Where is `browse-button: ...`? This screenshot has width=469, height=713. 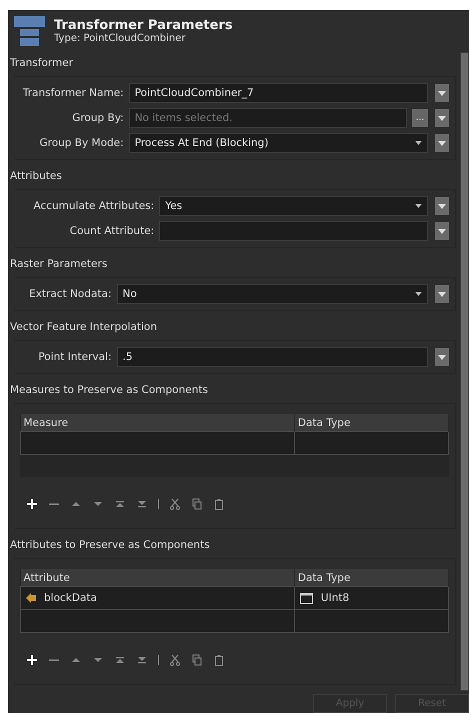 browse-button: ... is located at coordinates (420, 118).